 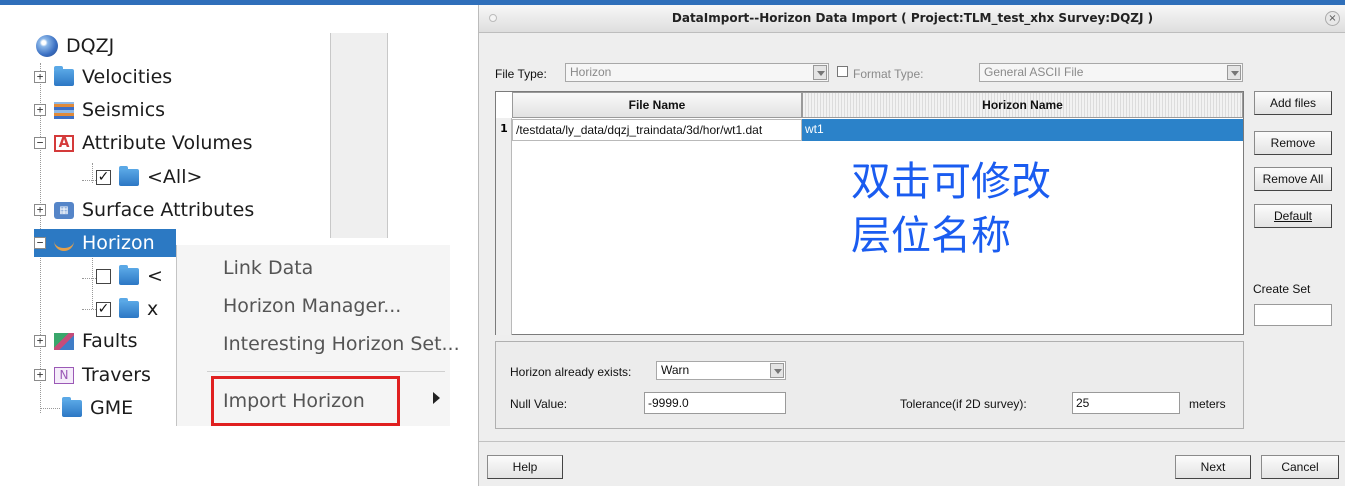 I want to click on tree-item-horizon-all: <, so click(x=129, y=276).